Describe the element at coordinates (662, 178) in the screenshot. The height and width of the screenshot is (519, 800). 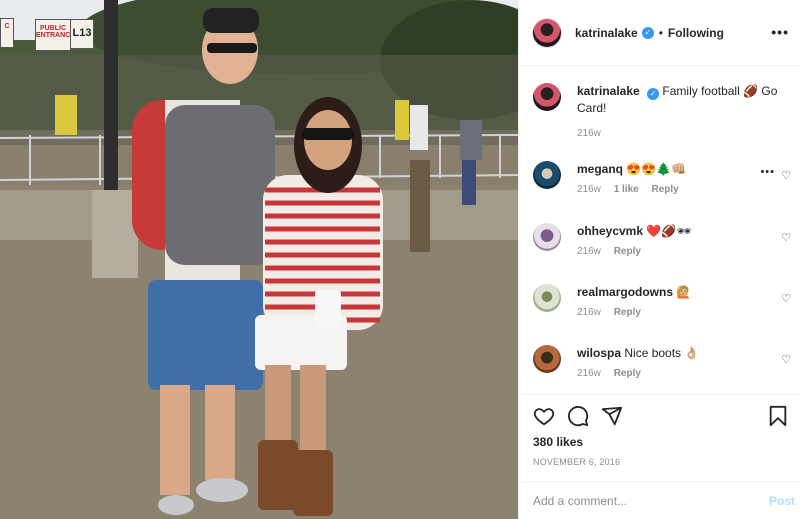
I see `list-item: meganq 😍😍🌲👊🏼 216w 1 like Reply ••• ♡` at that location.